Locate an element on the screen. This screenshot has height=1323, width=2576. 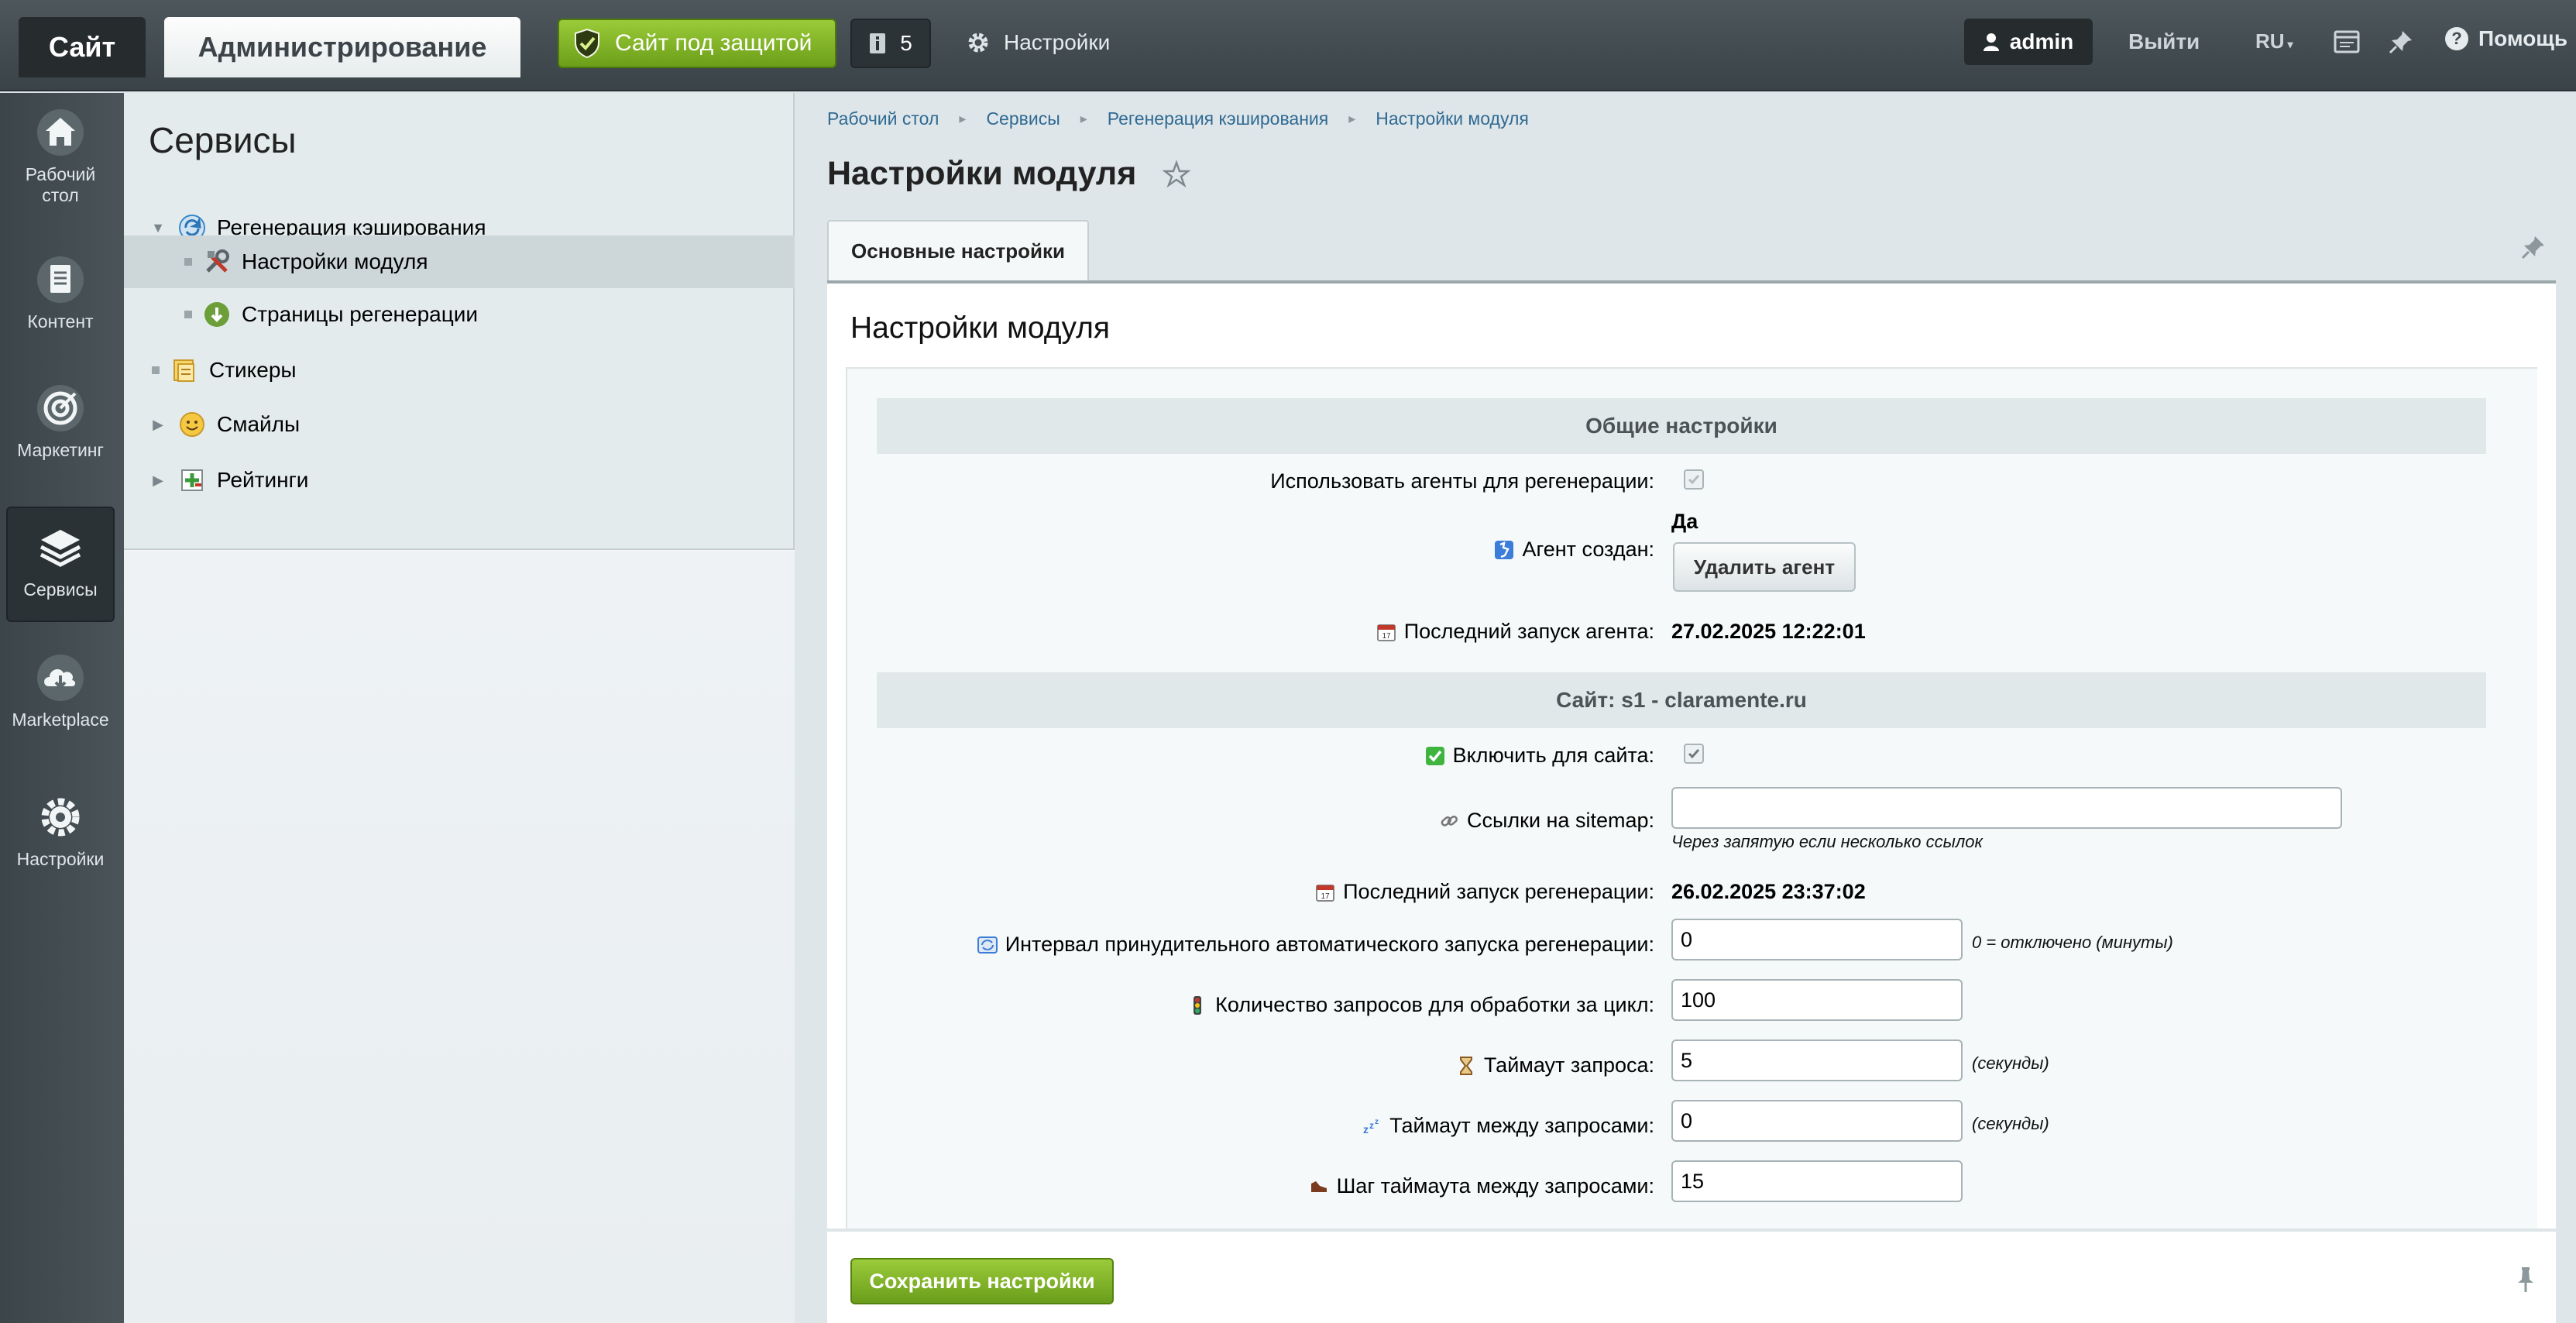
help-icon: ? is located at coordinates (2456, 38).